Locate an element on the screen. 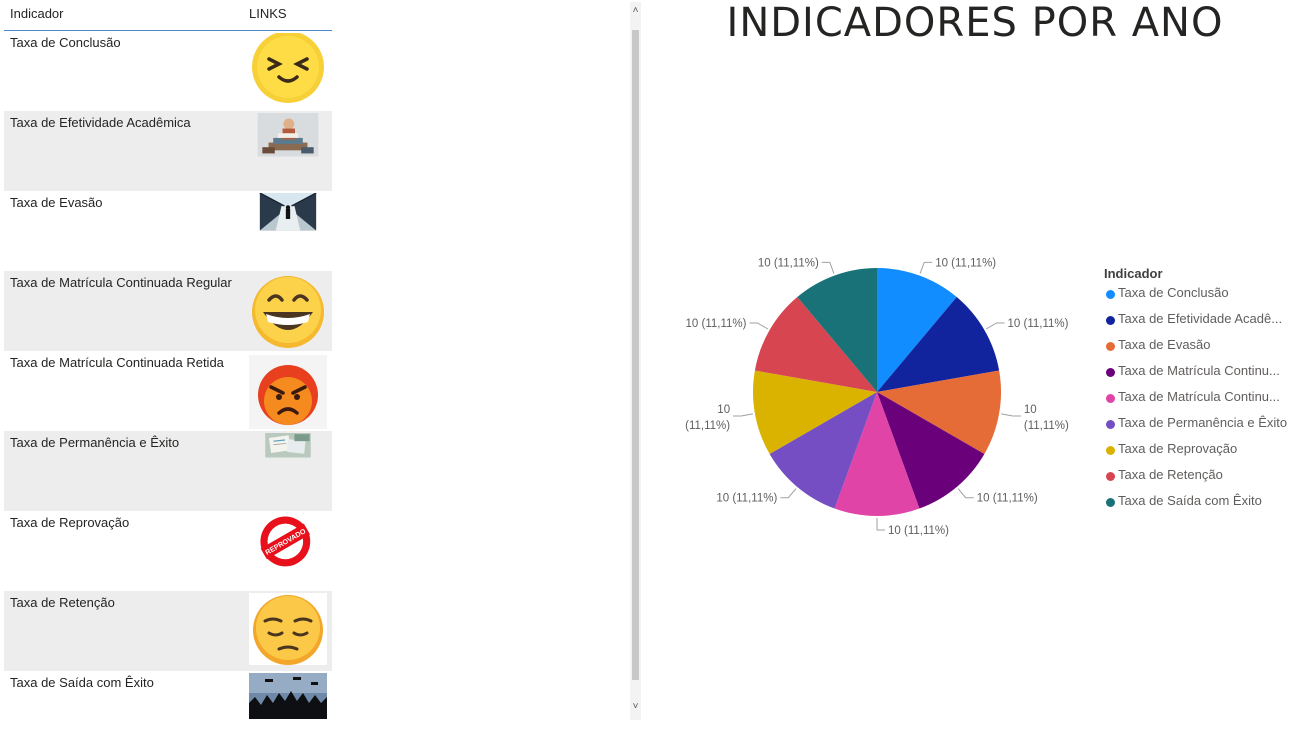 The image size is (1304, 735). legend-item-0: Taxa de Conclusão is located at coordinates (1204, 298).